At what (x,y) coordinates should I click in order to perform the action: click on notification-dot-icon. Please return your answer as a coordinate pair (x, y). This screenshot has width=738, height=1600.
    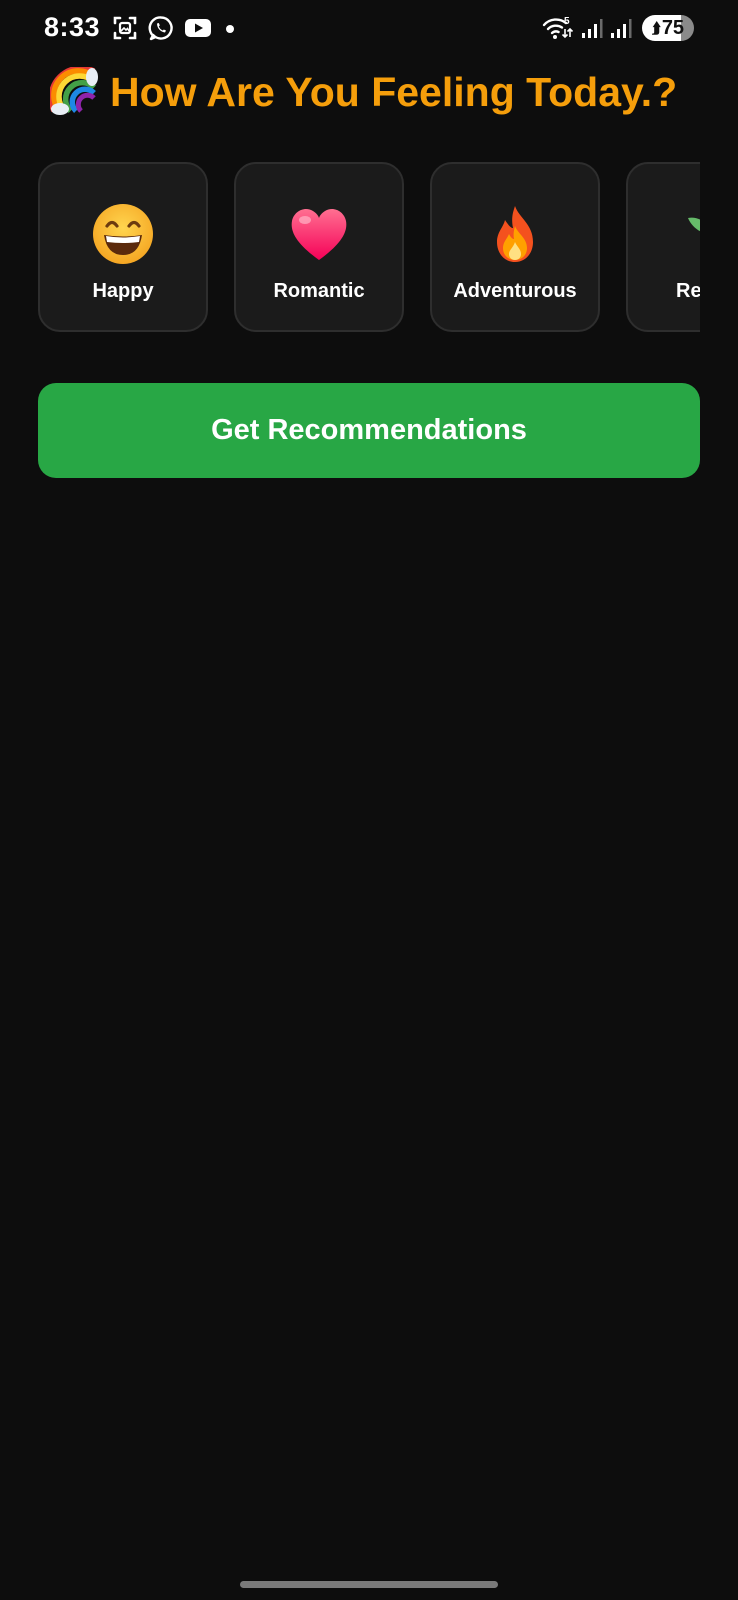
    Looking at the image, I should click on (230, 29).